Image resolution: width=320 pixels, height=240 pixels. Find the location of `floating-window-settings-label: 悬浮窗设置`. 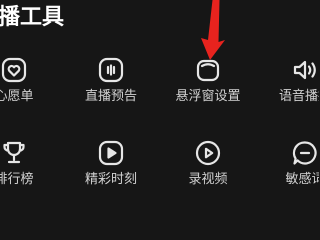

floating-window-settings-label: 悬浮窗设置 is located at coordinates (208, 96).